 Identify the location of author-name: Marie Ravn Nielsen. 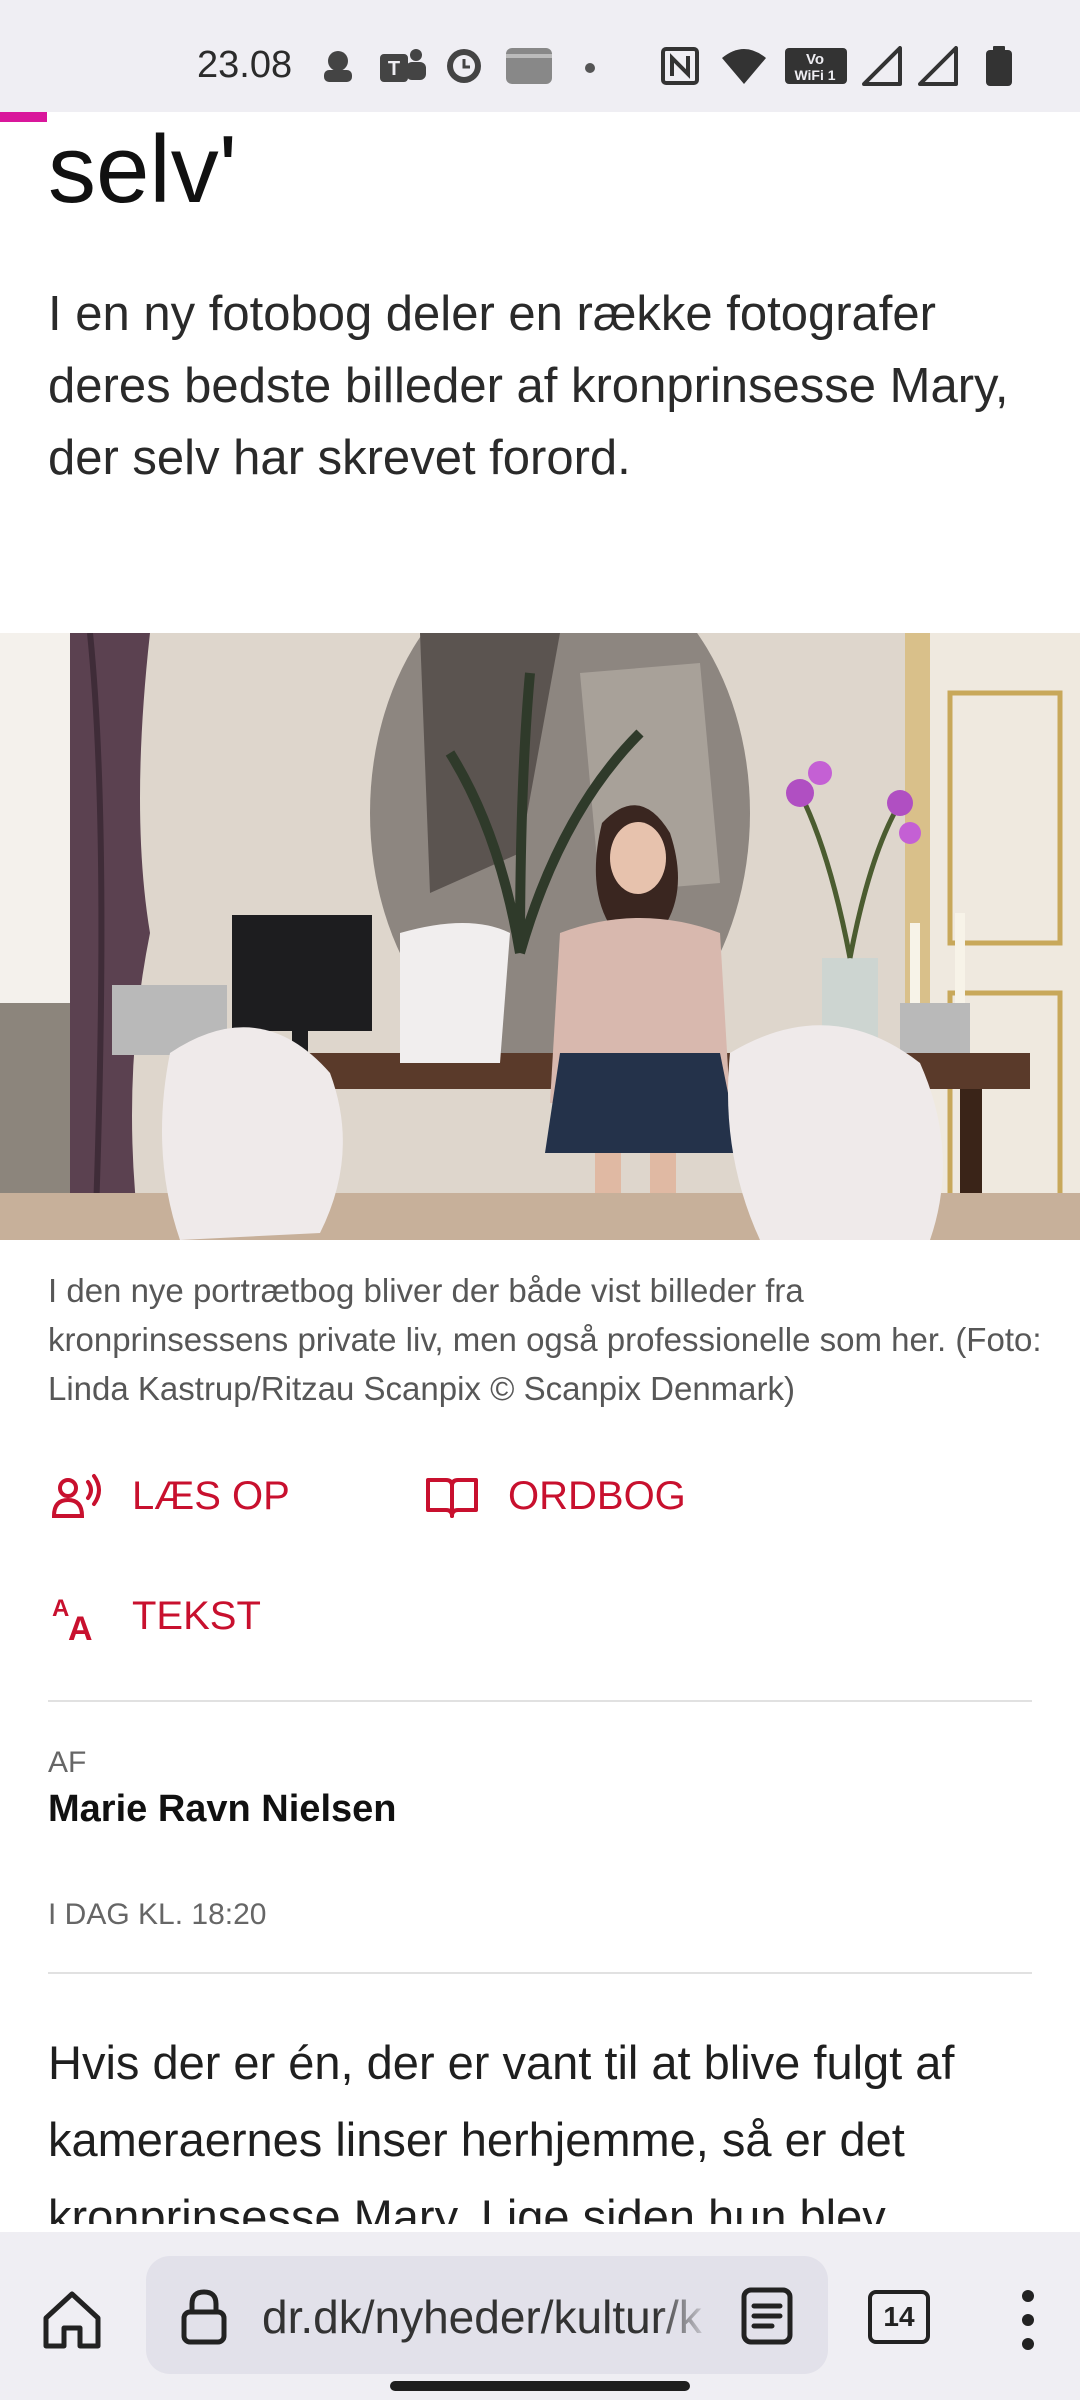
(222, 1809).